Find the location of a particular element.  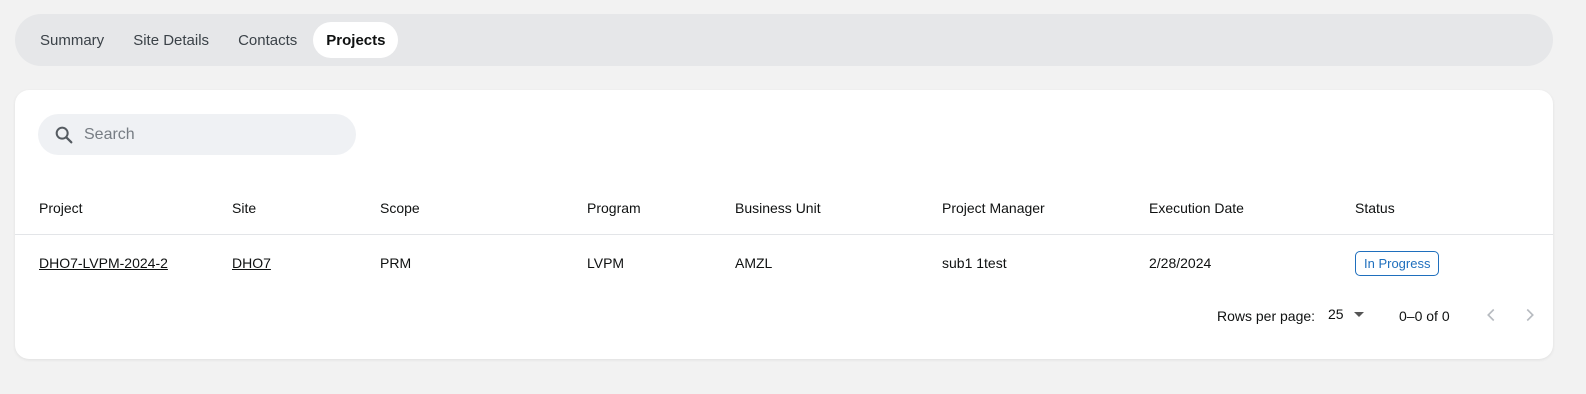

business-unit-cell: AMZL is located at coordinates (754, 263).